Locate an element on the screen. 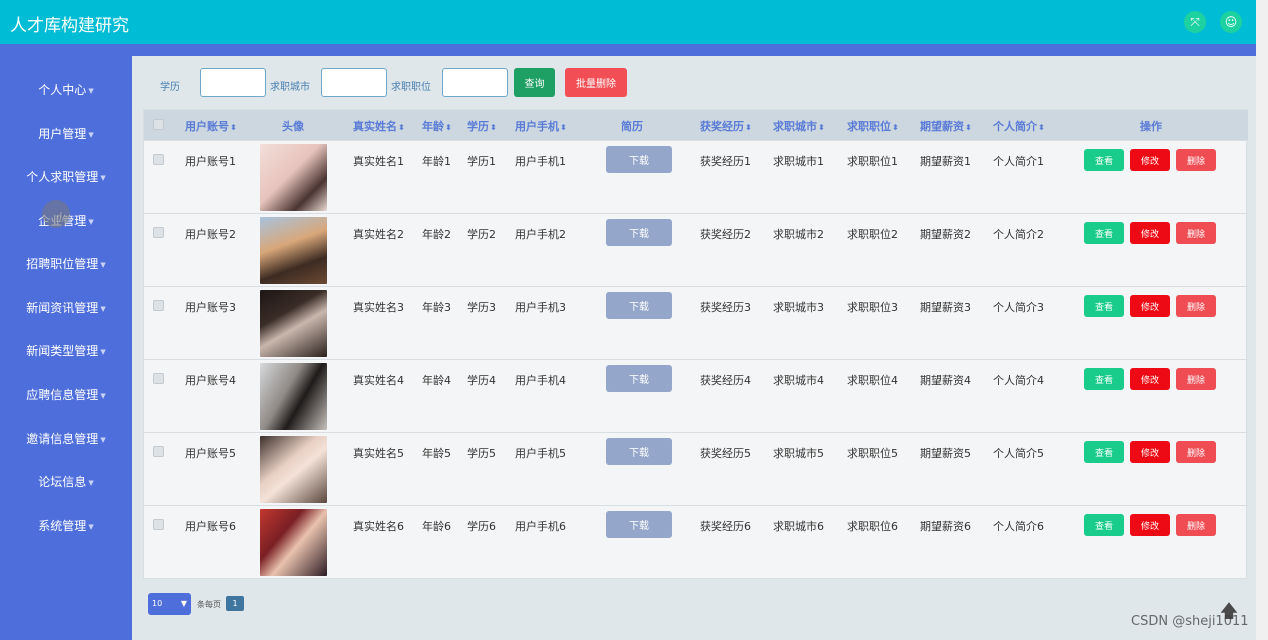 Image resolution: width=1268 pixels, height=640 pixels. select-all-checkbox is located at coordinates (158, 124).